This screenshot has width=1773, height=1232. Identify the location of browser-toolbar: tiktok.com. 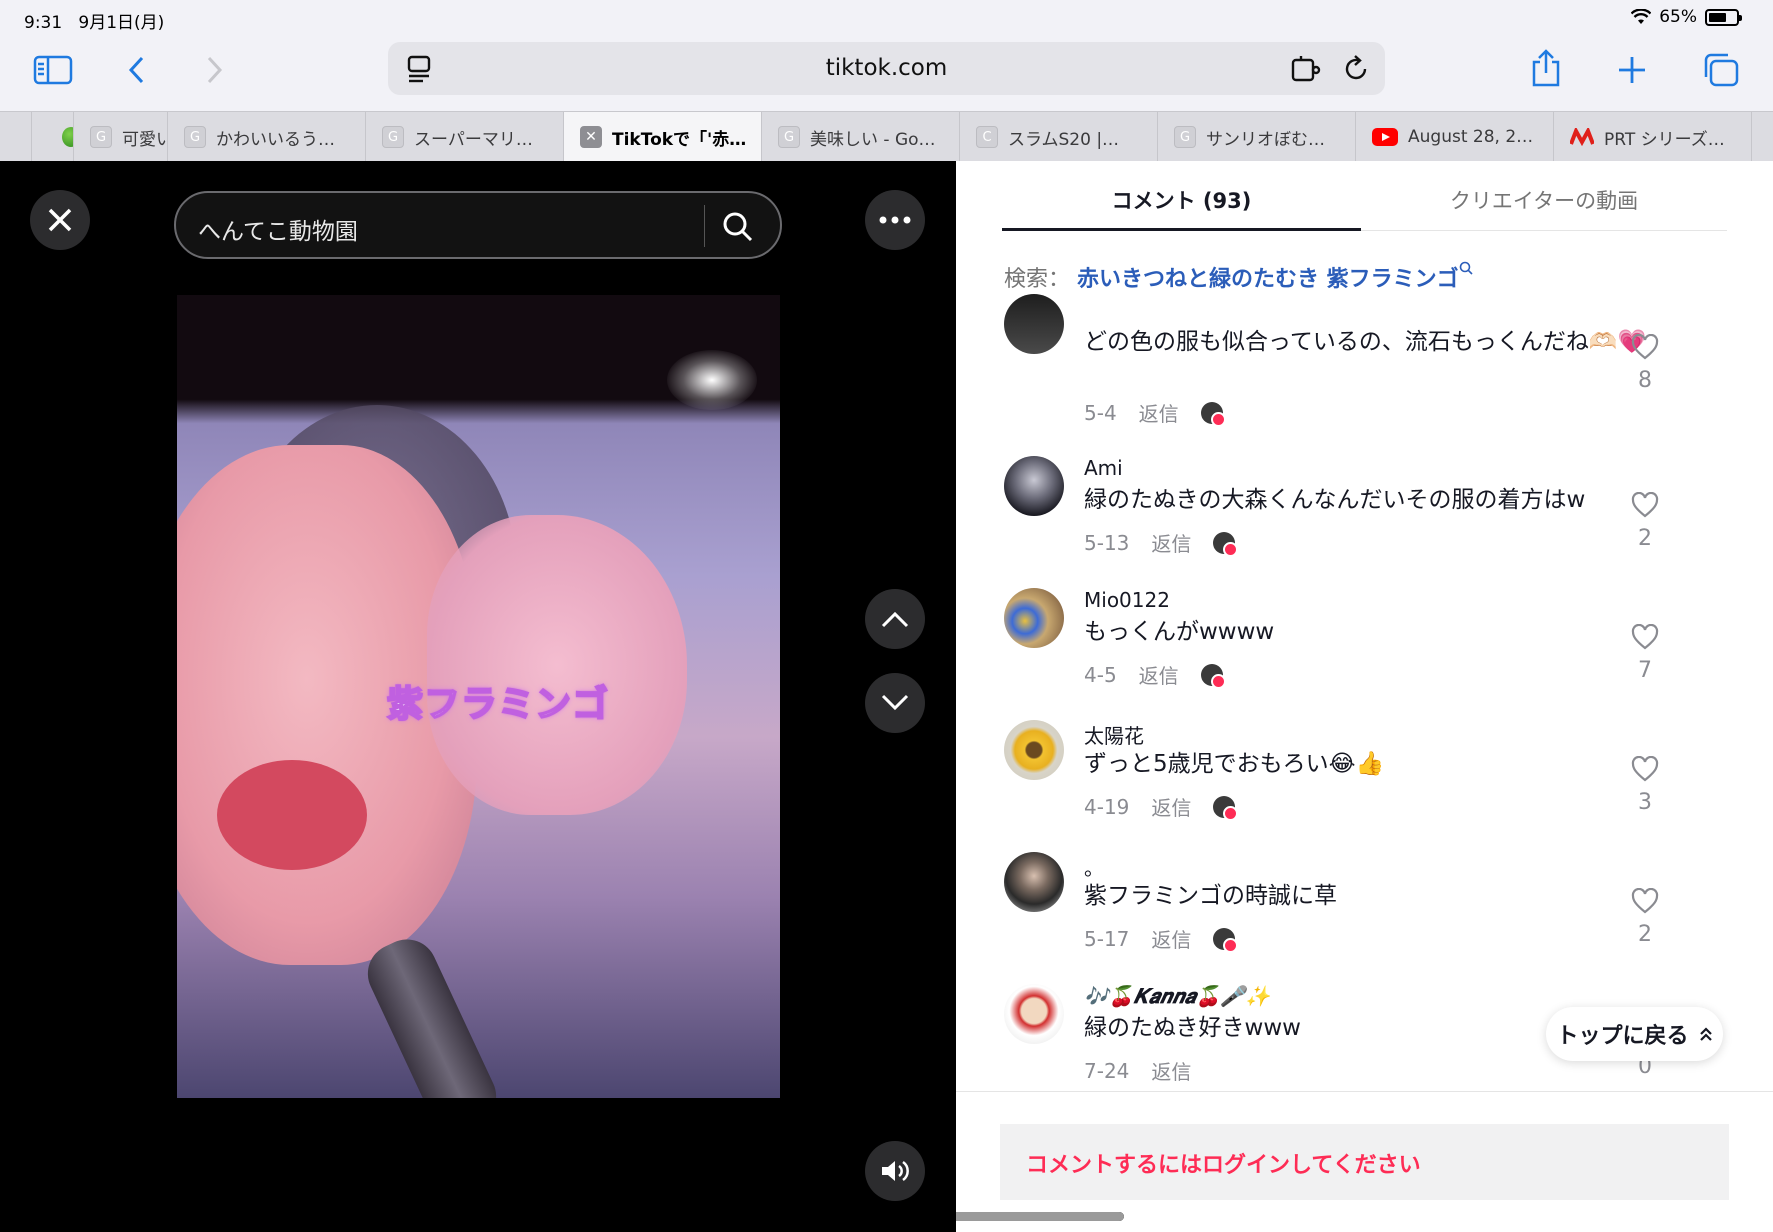
(886, 73).